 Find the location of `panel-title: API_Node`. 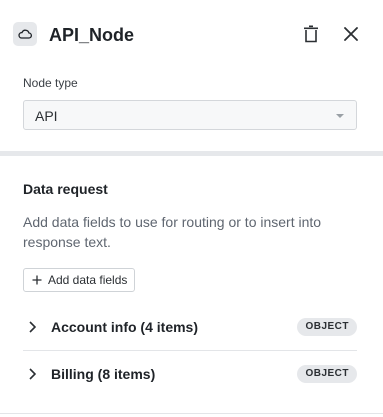

panel-title: API_Node is located at coordinates (92, 35).